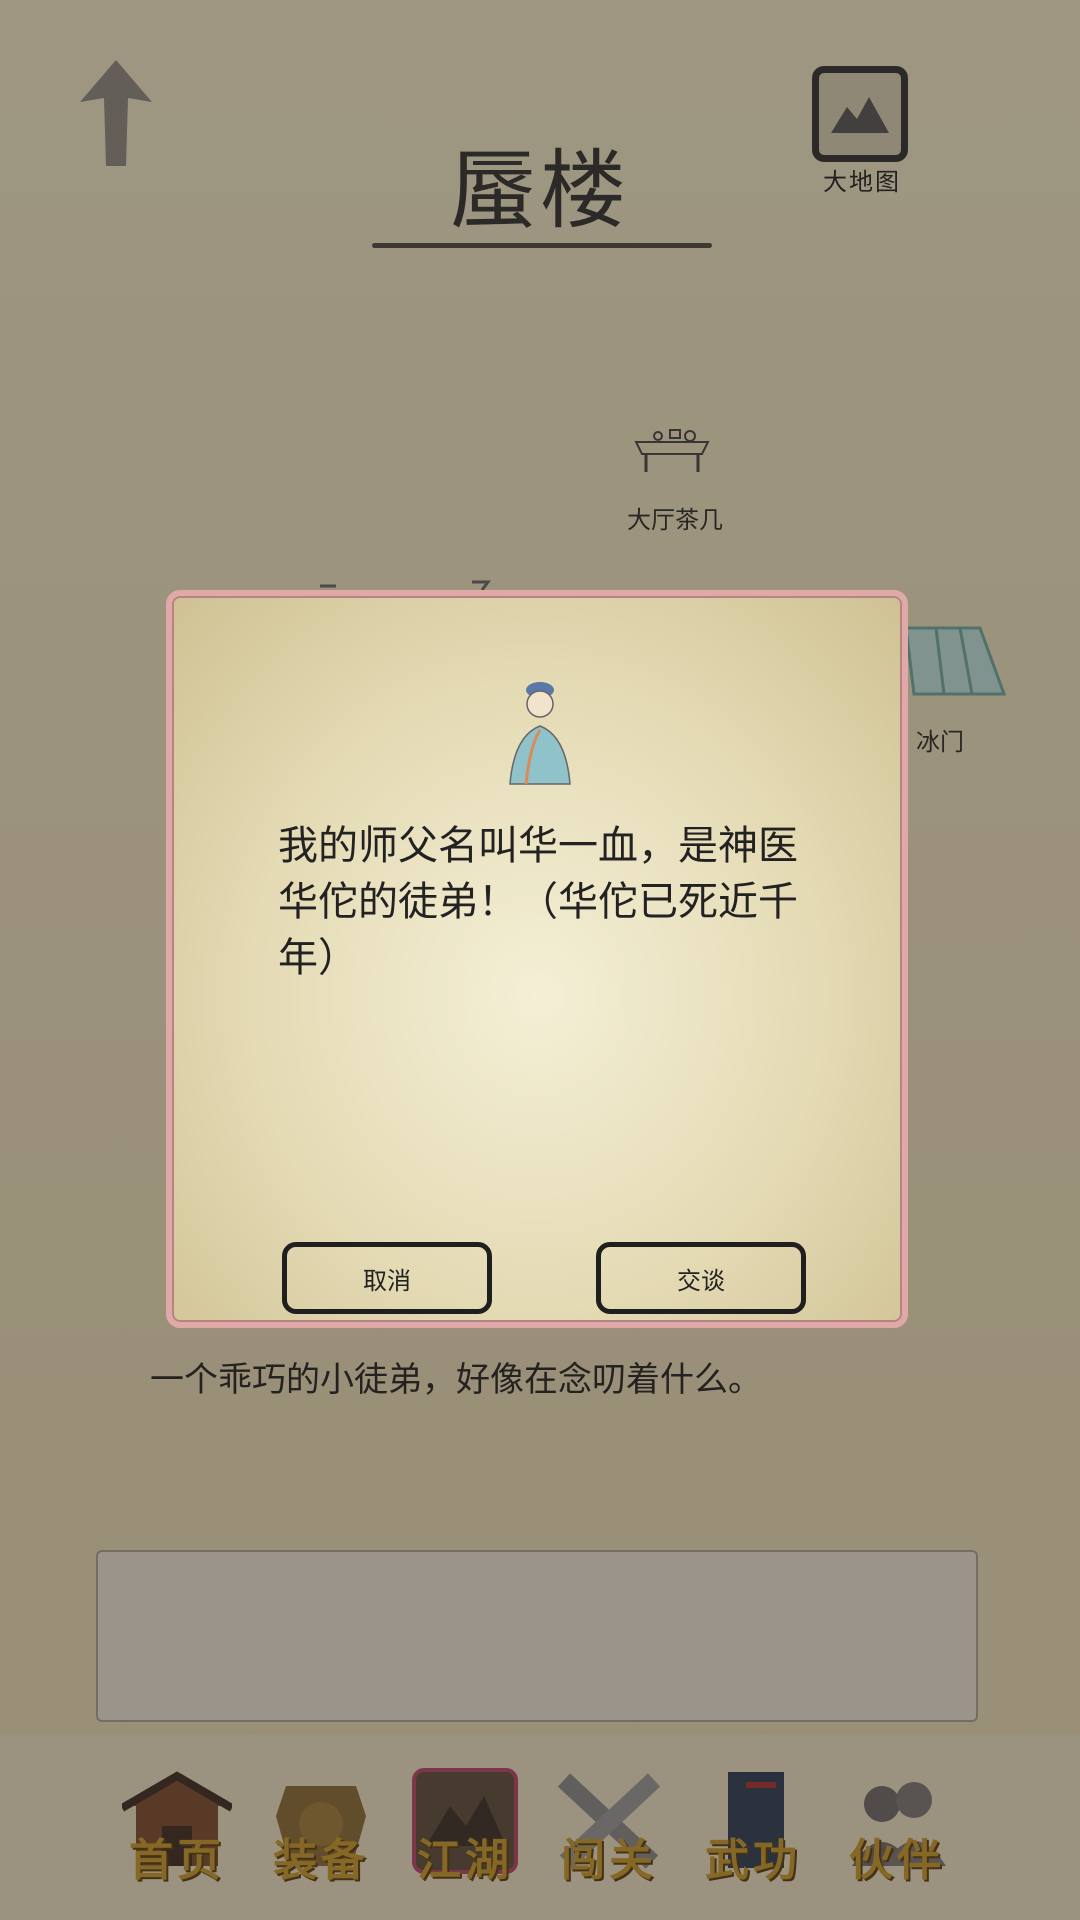 This screenshot has width=1080, height=1920. I want to click on cancel-button: 取消, so click(387, 1278).